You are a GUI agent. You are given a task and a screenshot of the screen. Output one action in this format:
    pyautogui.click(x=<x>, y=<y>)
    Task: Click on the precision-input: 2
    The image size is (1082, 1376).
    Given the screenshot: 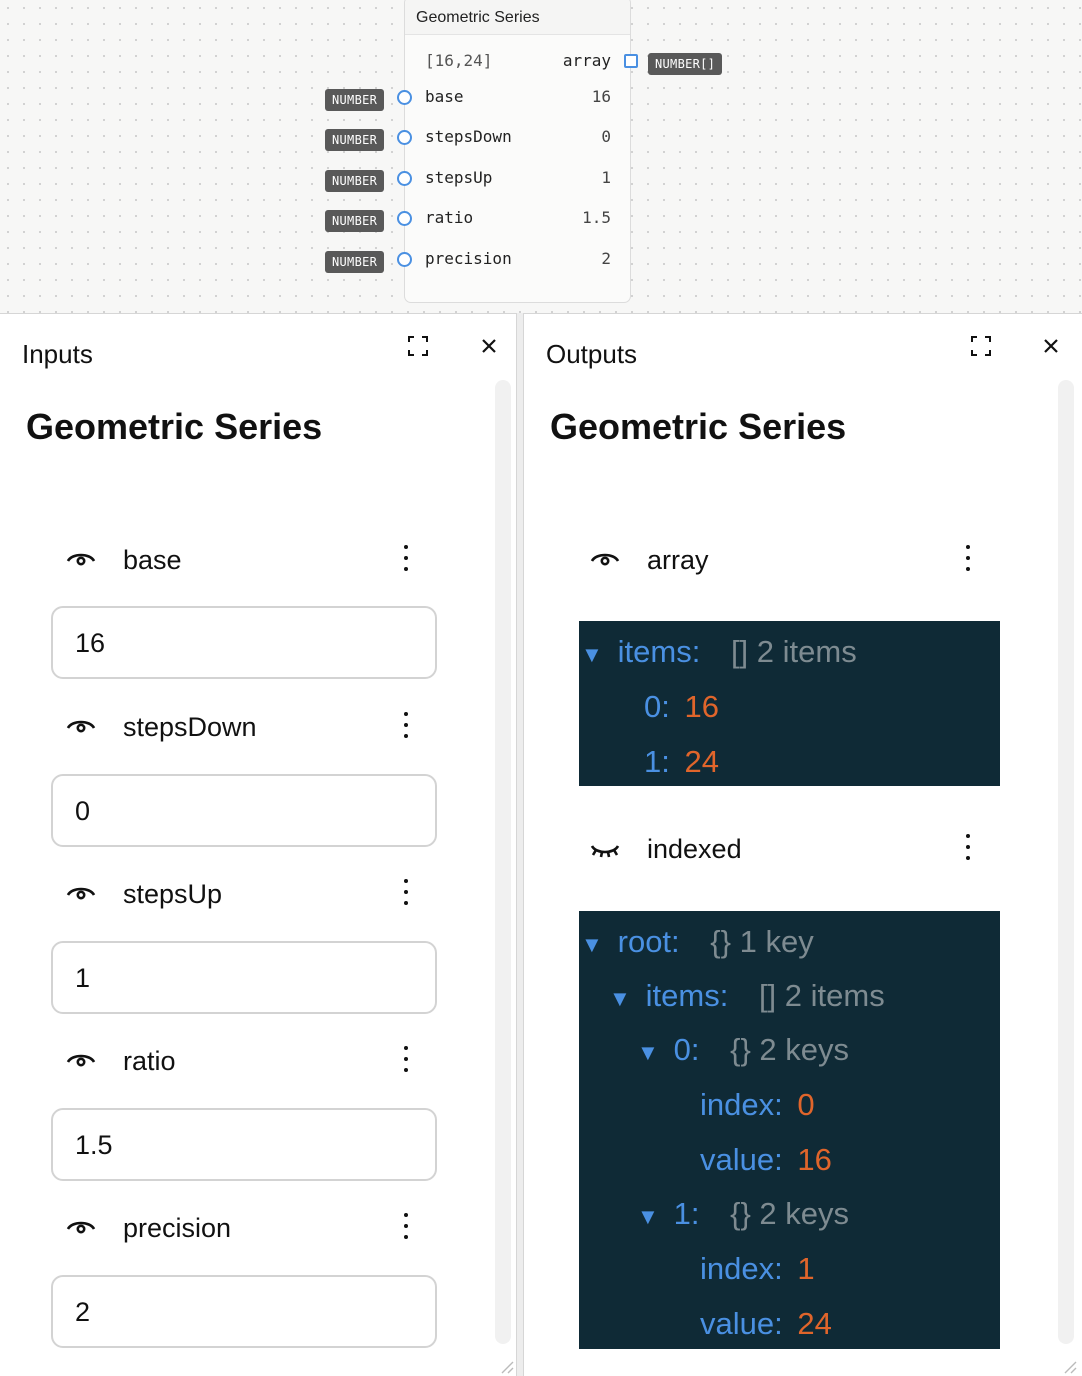 What is the action you would take?
    pyautogui.click(x=244, y=1311)
    